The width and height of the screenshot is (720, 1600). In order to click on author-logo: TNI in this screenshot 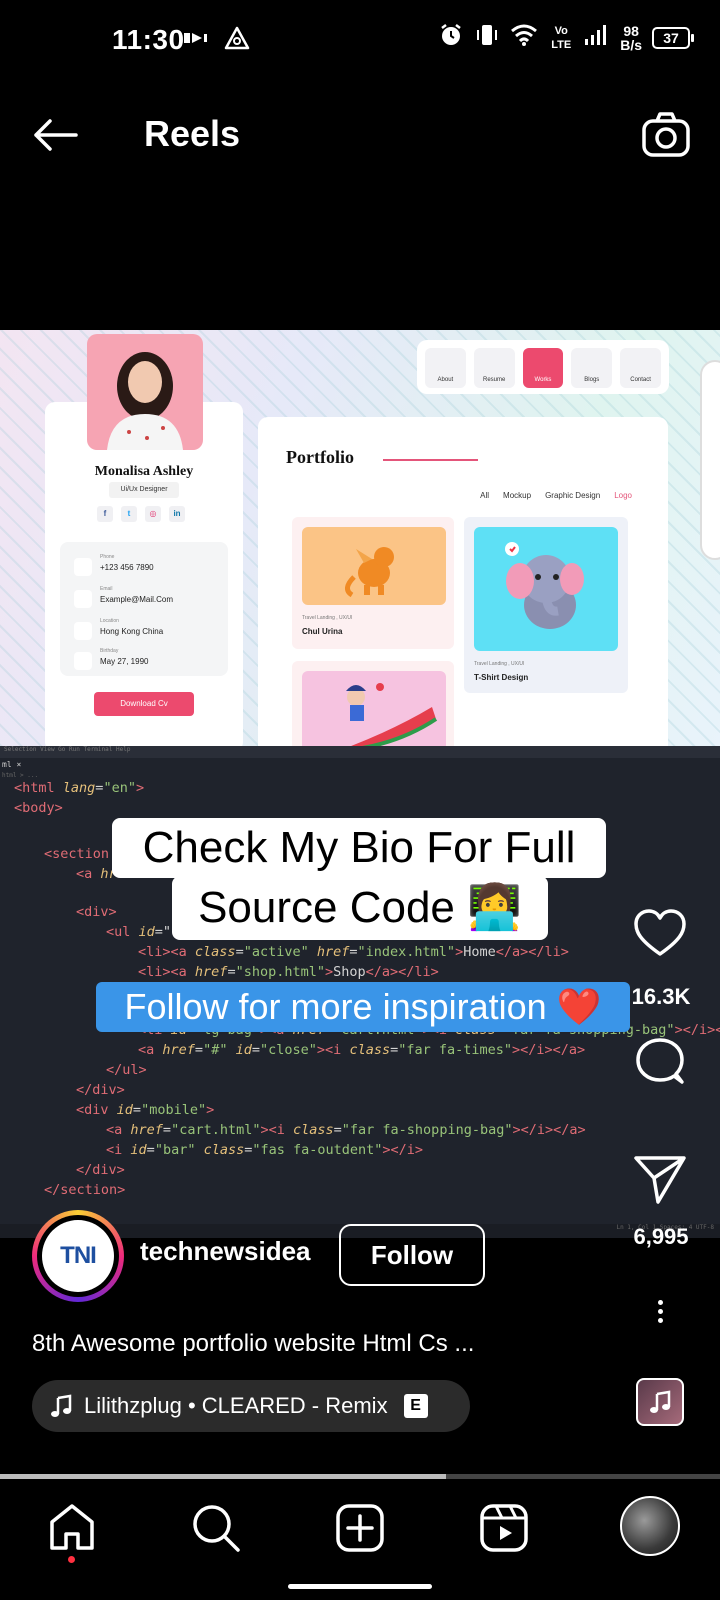, I will do `click(78, 1256)`.